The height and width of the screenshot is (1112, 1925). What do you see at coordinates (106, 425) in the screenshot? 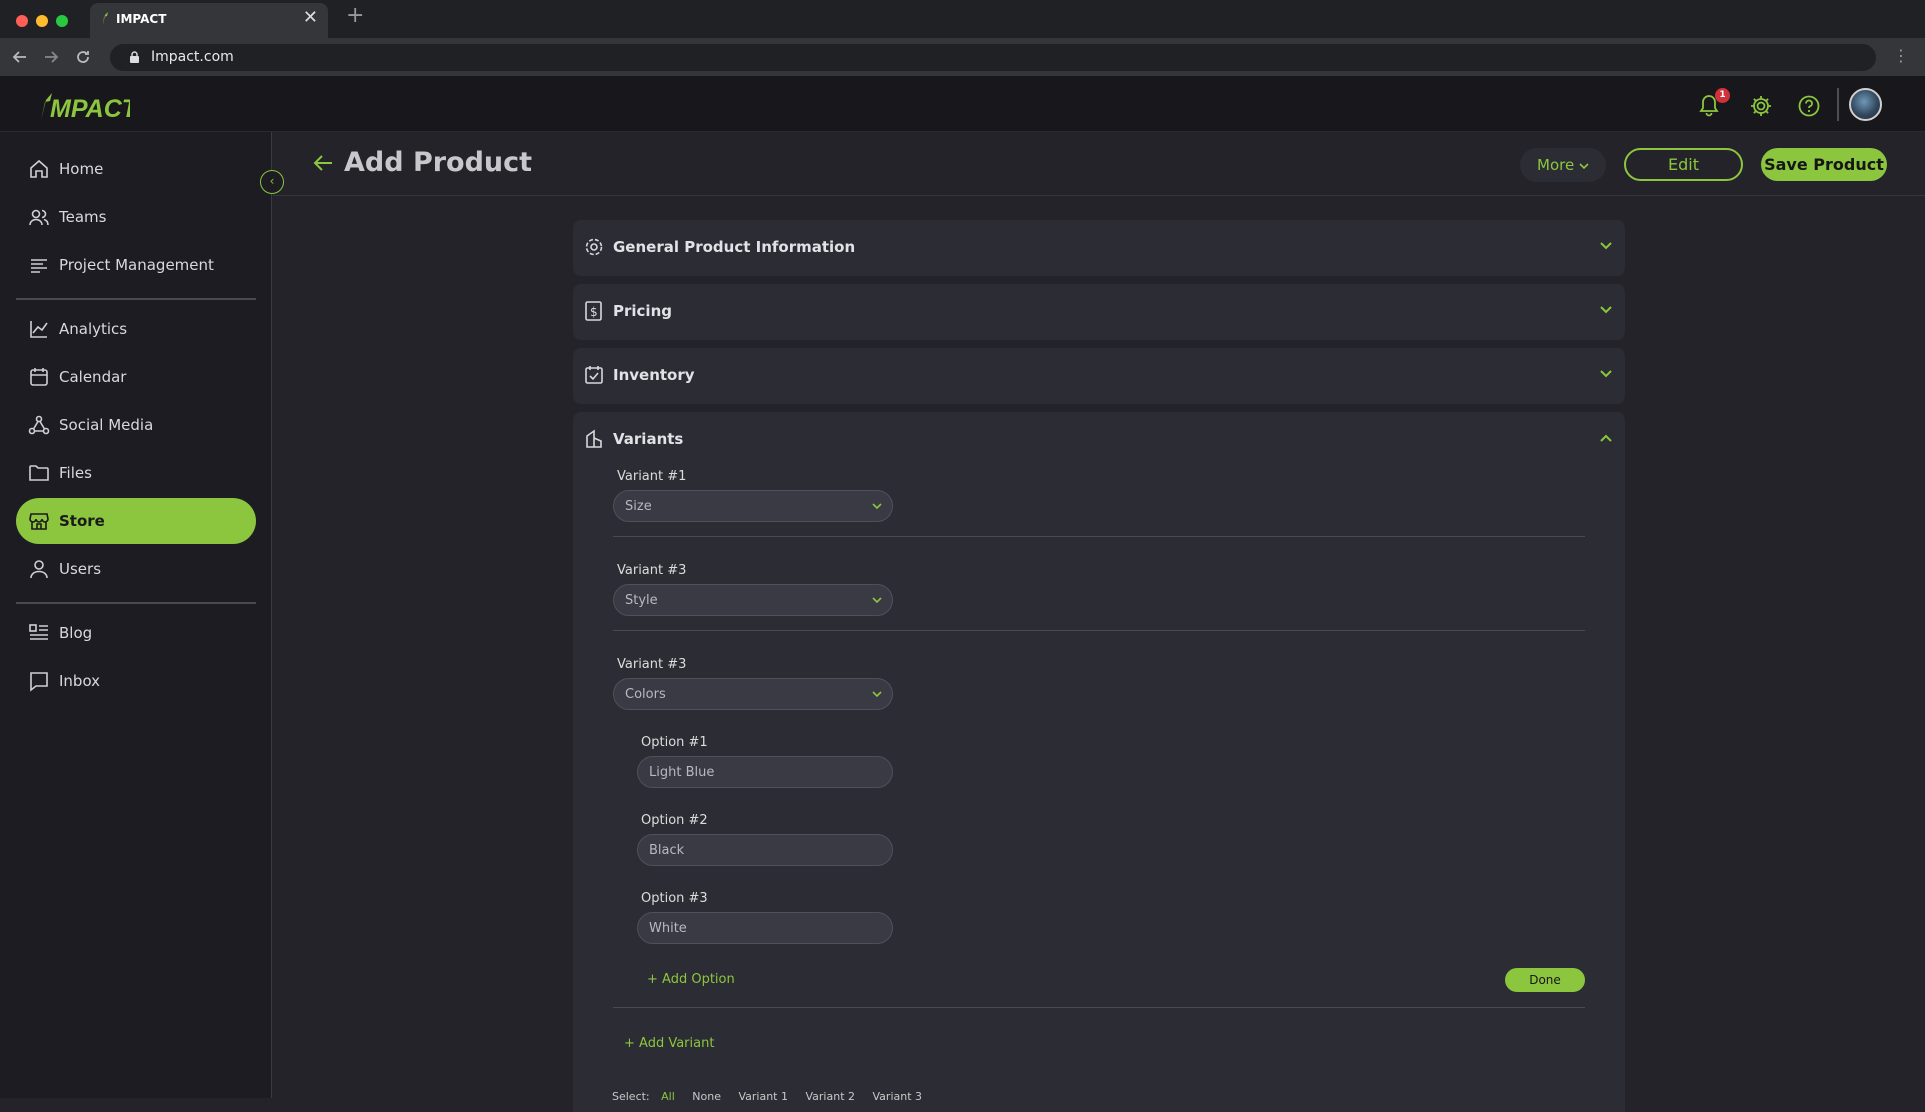
I see `sidebar-item-label: Social Media` at bounding box center [106, 425].